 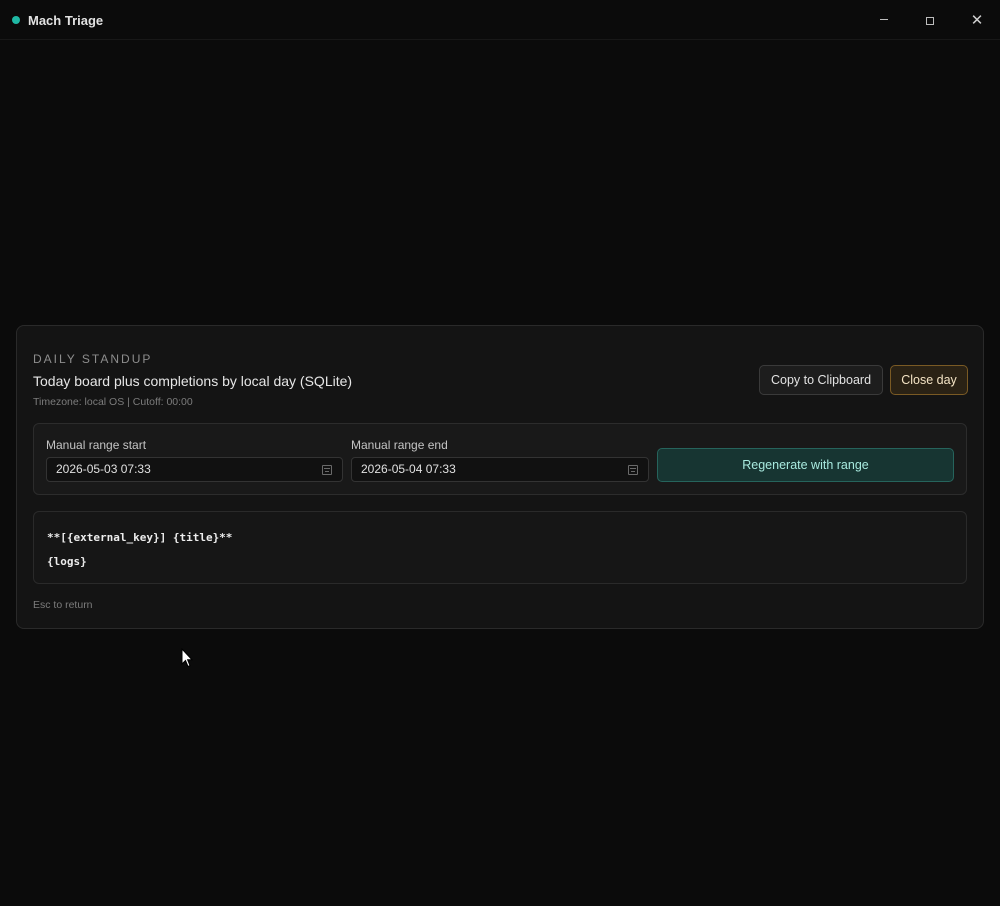 I want to click on standup-output: **[{external_key}] {title}** {logs}, so click(x=500, y=547).